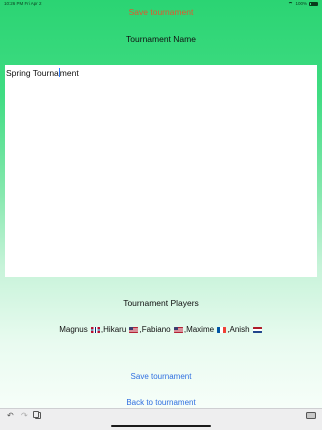 The height and width of the screenshot is (430, 322). What do you see at coordinates (10, 416) in the screenshot?
I see `undo-icon: ↶` at bounding box center [10, 416].